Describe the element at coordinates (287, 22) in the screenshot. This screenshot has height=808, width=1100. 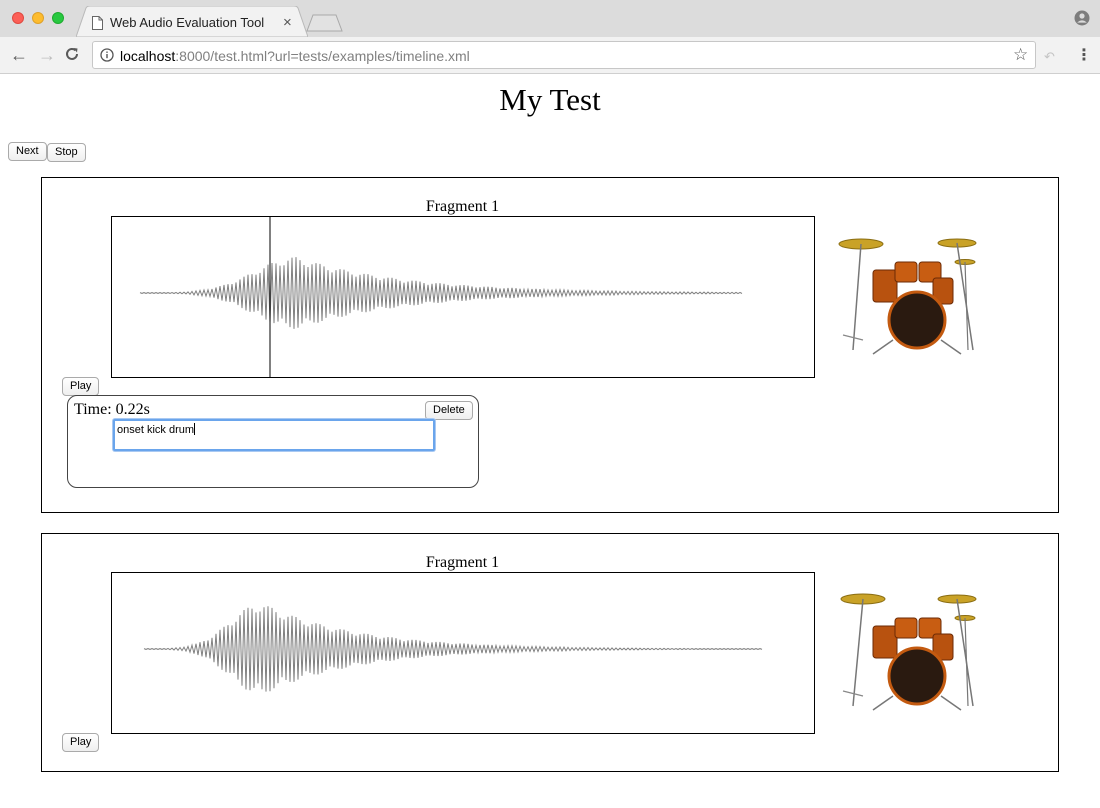
I see `tab-close-icon: ×` at that location.